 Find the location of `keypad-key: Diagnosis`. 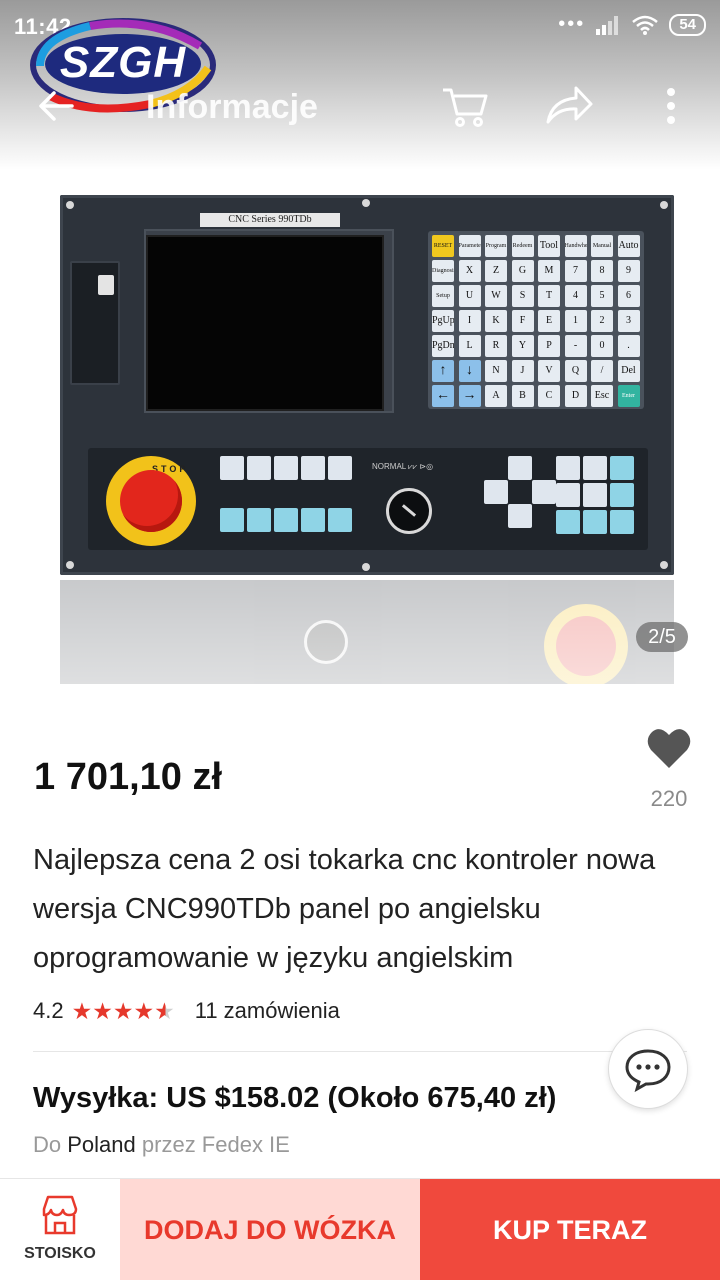

keypad-key: Diagnosis is located at coordinates (443, 271).